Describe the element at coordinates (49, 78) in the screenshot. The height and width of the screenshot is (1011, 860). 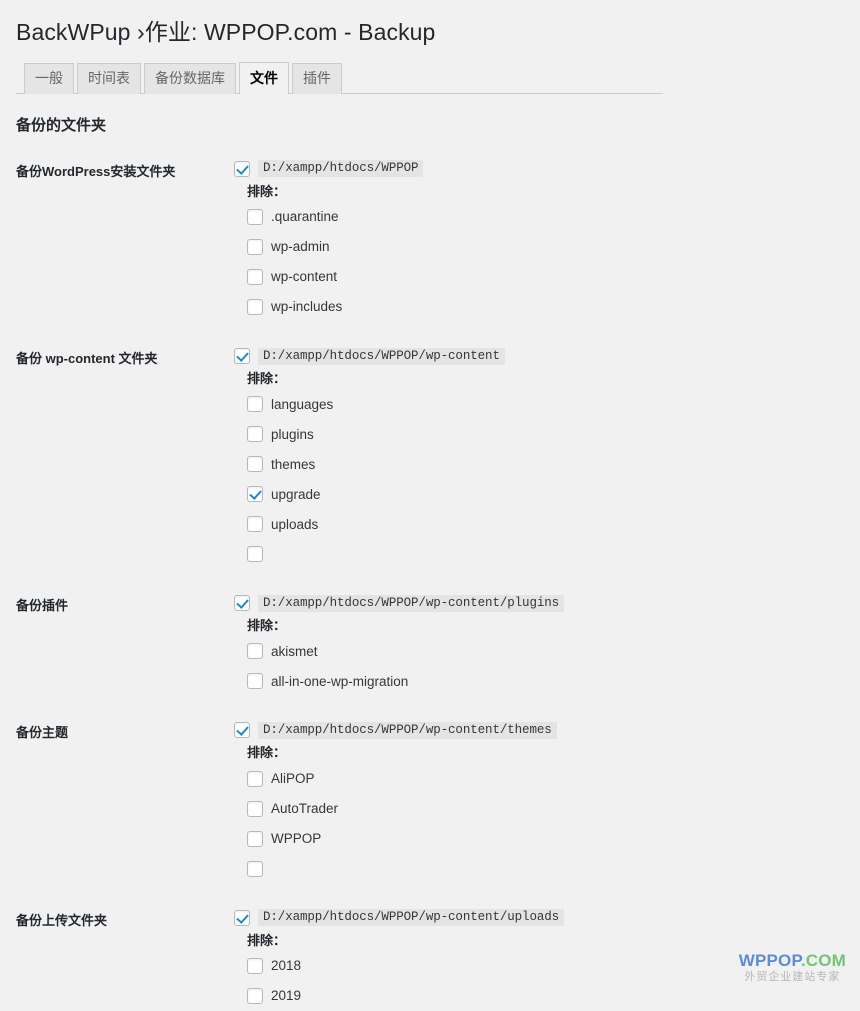
I see `tab-0: 一般` at that location.